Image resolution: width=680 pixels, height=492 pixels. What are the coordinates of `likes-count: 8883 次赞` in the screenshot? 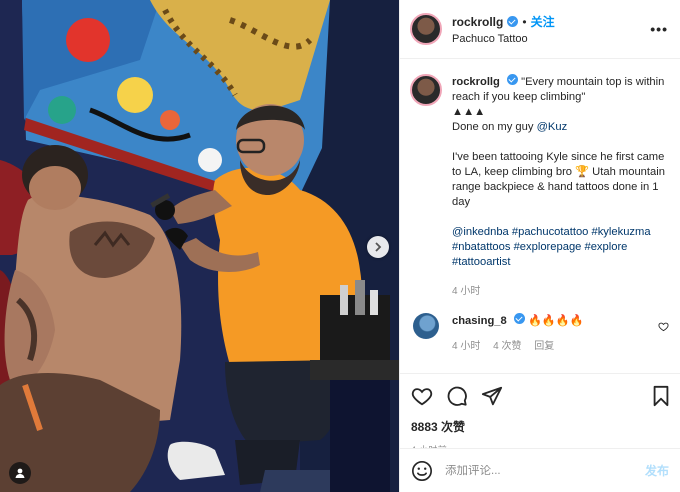 It's located at (541, 426).